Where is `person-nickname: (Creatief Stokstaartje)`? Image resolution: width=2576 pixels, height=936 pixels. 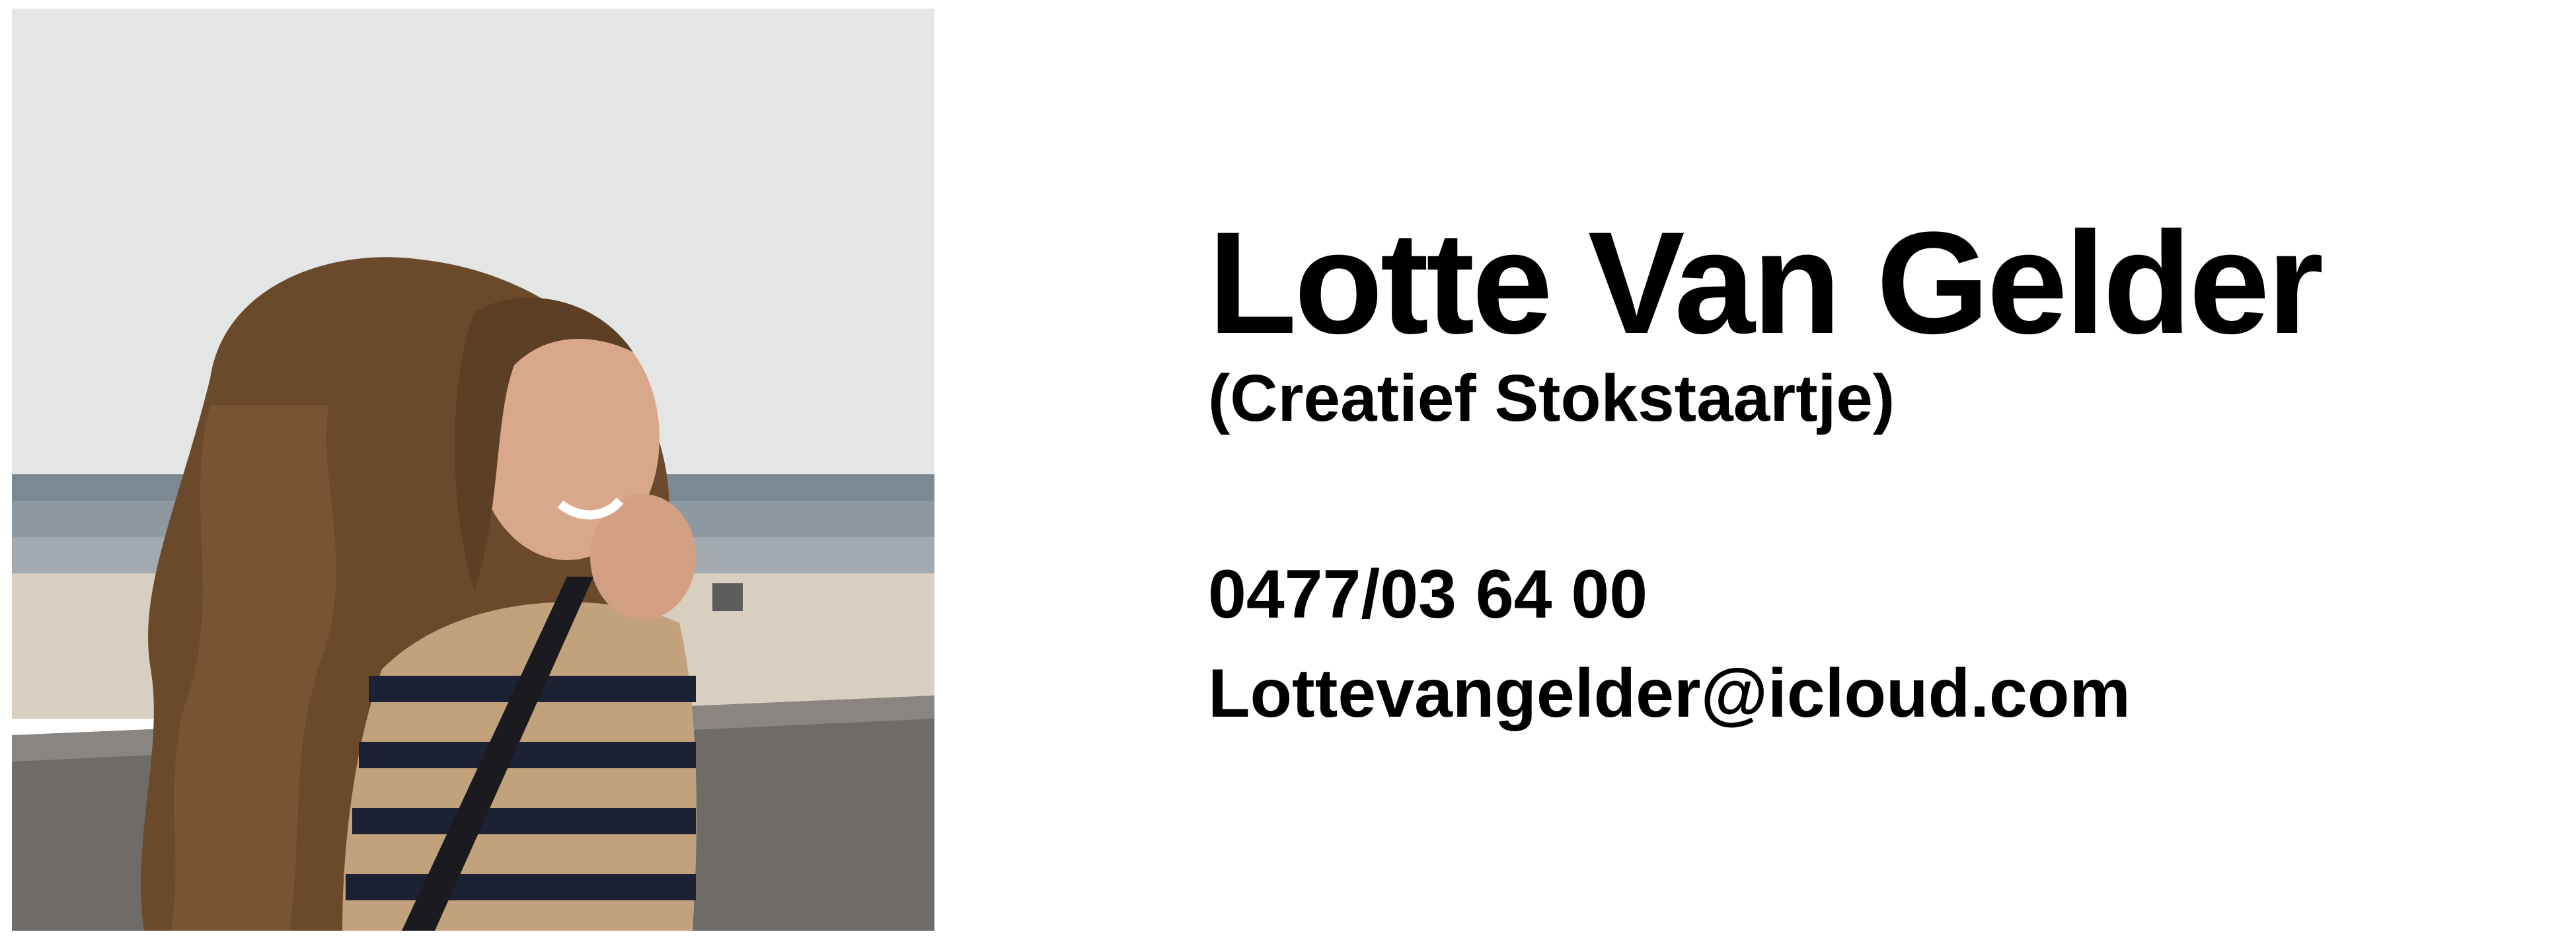
person-nickname: (Creatief Stokstaartje) is located at coordinates (1551, 398).